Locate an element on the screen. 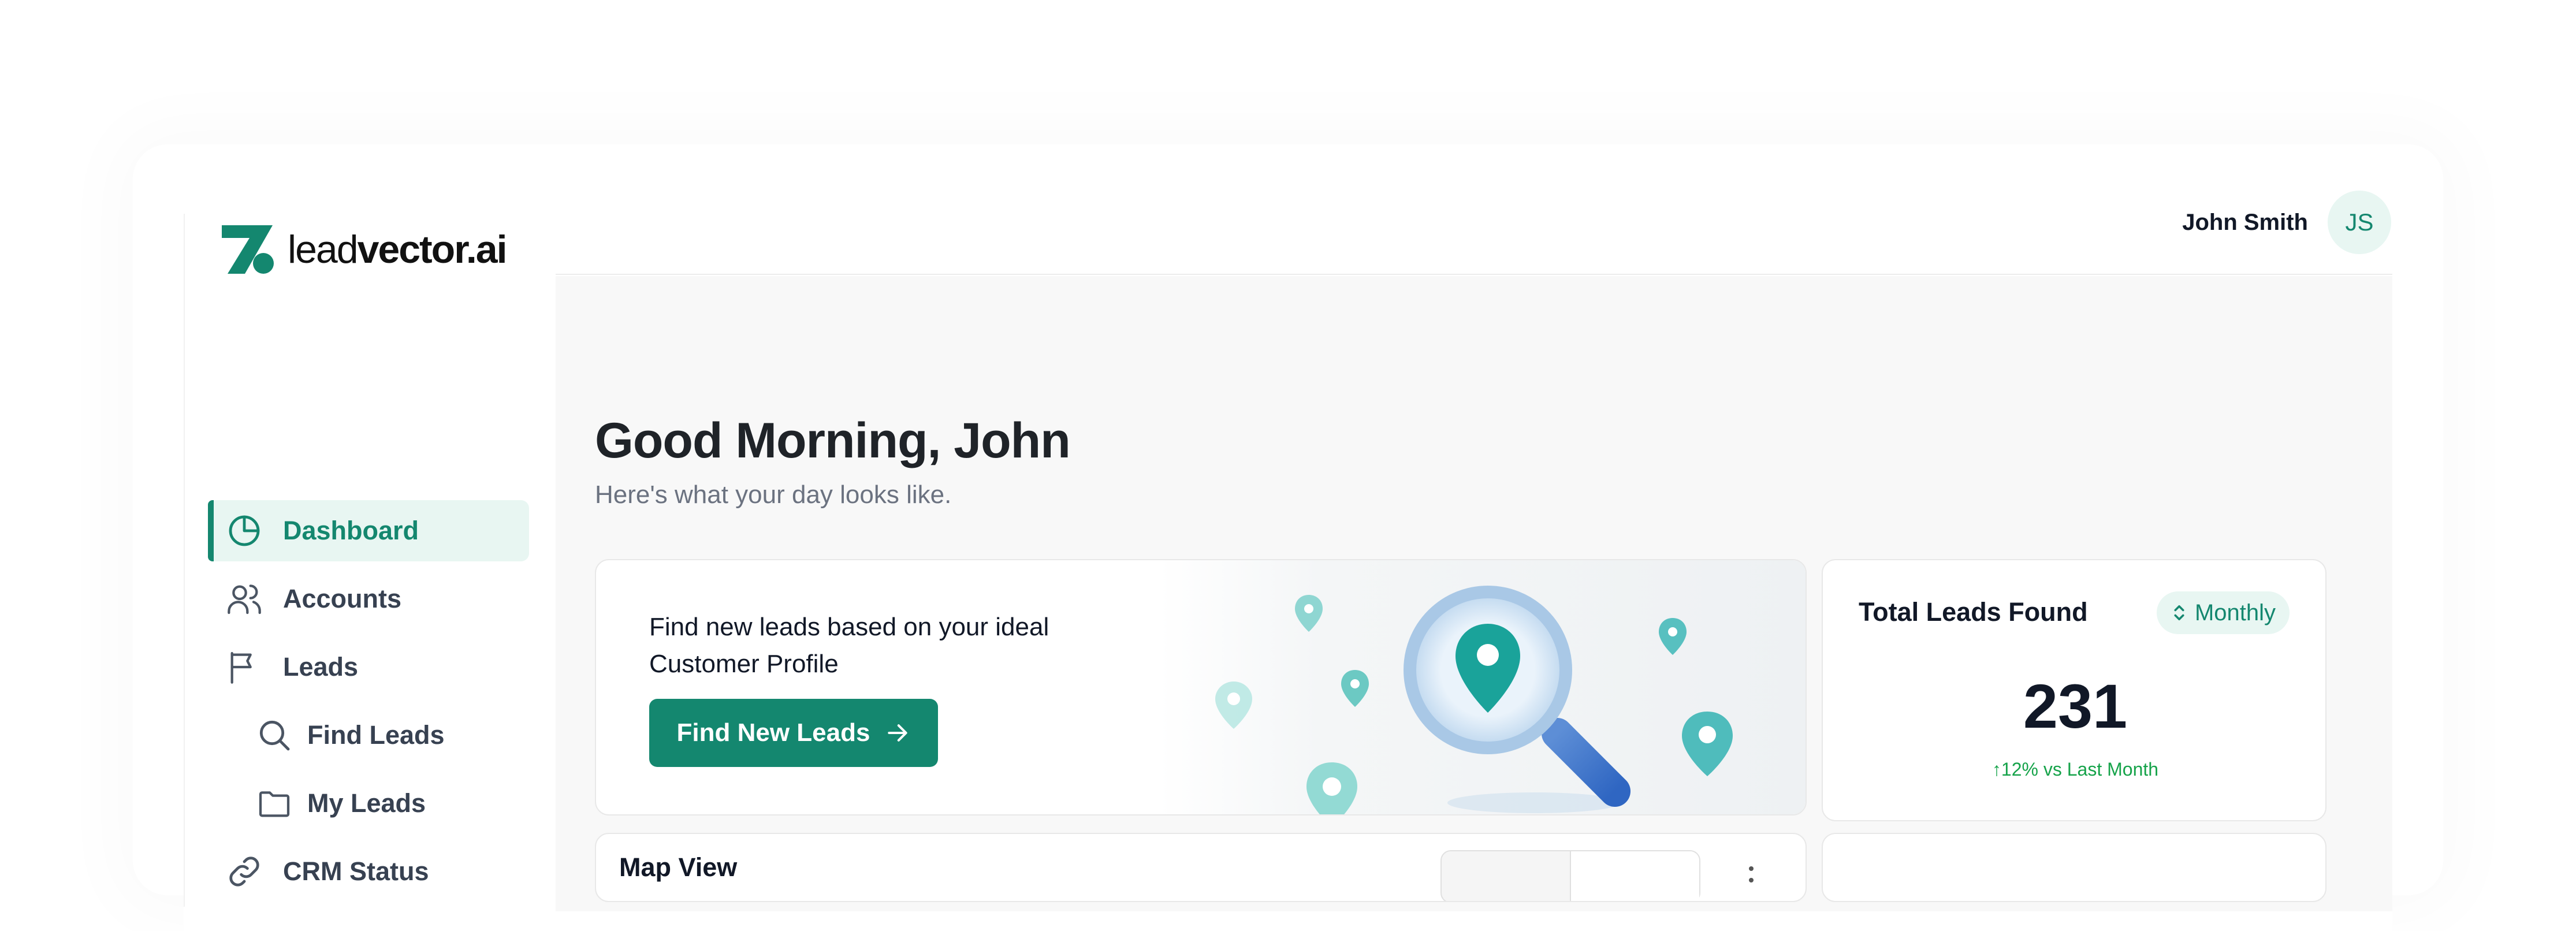 This screenshot has width=2576, height=931. total-leads-delta: ↑12% vs Last Month is located at coordinates (2074, 769).